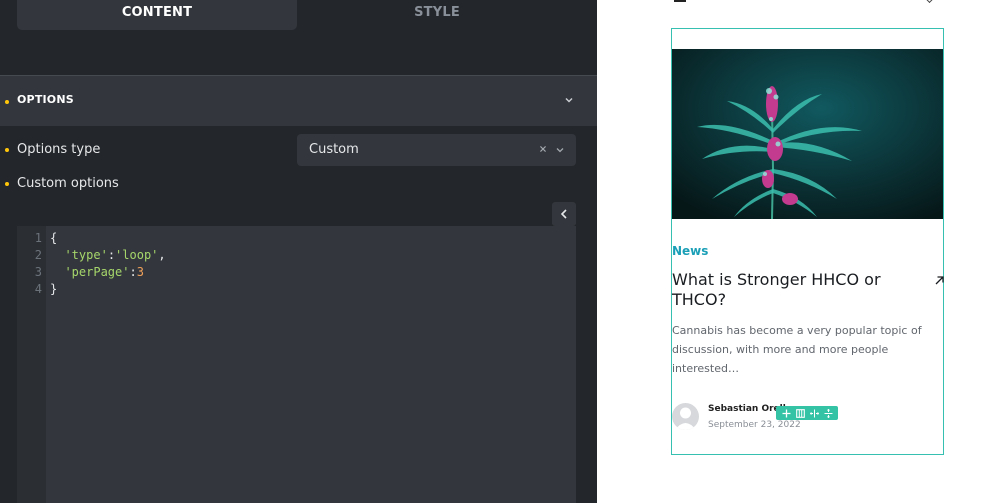 The image size is (1008, 503). What do you see at coordinates (929, 2) in the screenshot?
I see `partial-arrow-icon` at bounding box center [929, 2].